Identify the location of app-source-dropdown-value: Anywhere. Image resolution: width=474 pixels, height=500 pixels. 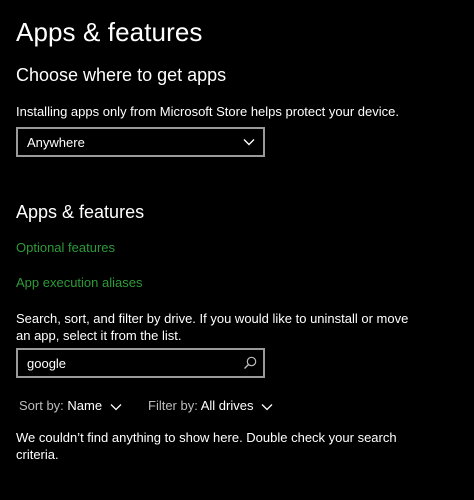
(56, 142).